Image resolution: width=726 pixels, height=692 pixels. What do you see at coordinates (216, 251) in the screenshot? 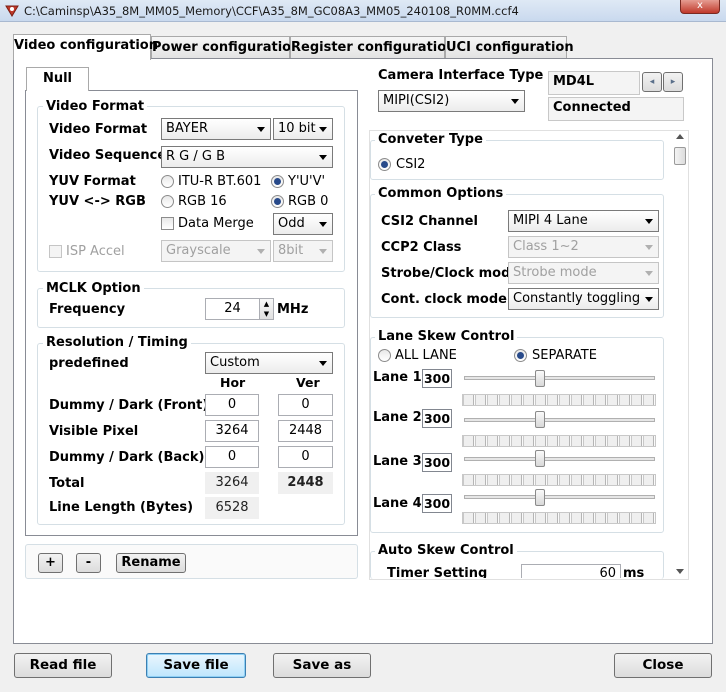
I see `grayscale-select: Grayscale` at bounding box center [216, 251].